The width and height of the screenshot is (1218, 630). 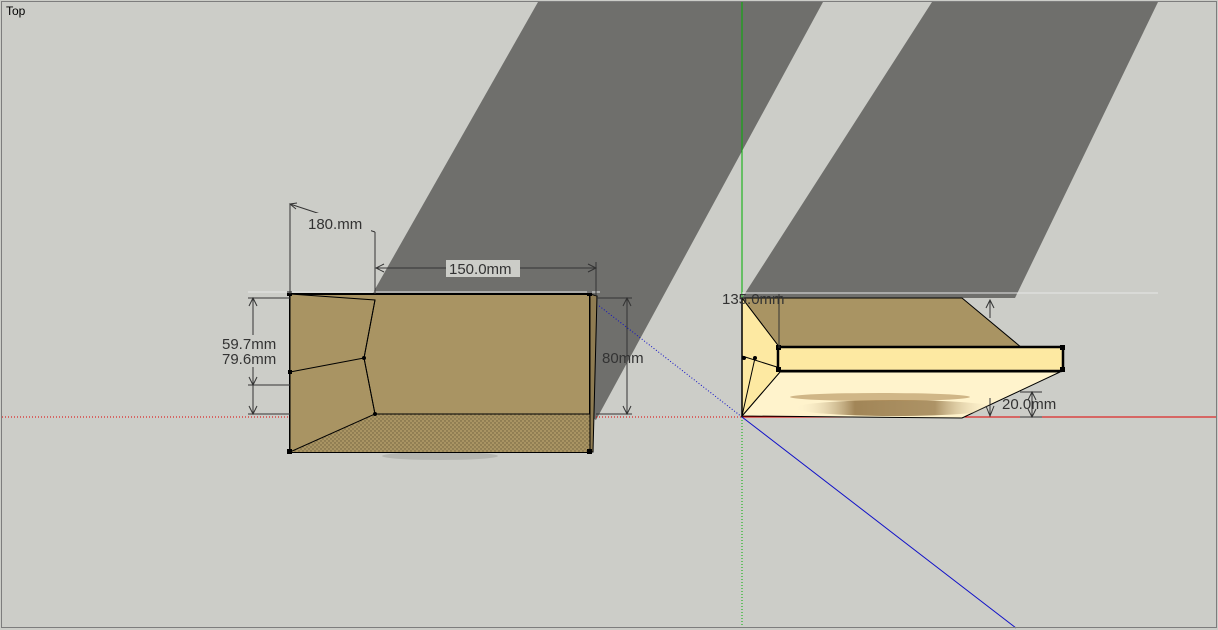 What do you see at coordinates (480, 269) in the screenshot?
I see `dim-label-150: 150.0mm` at bounding box center [480, 269].